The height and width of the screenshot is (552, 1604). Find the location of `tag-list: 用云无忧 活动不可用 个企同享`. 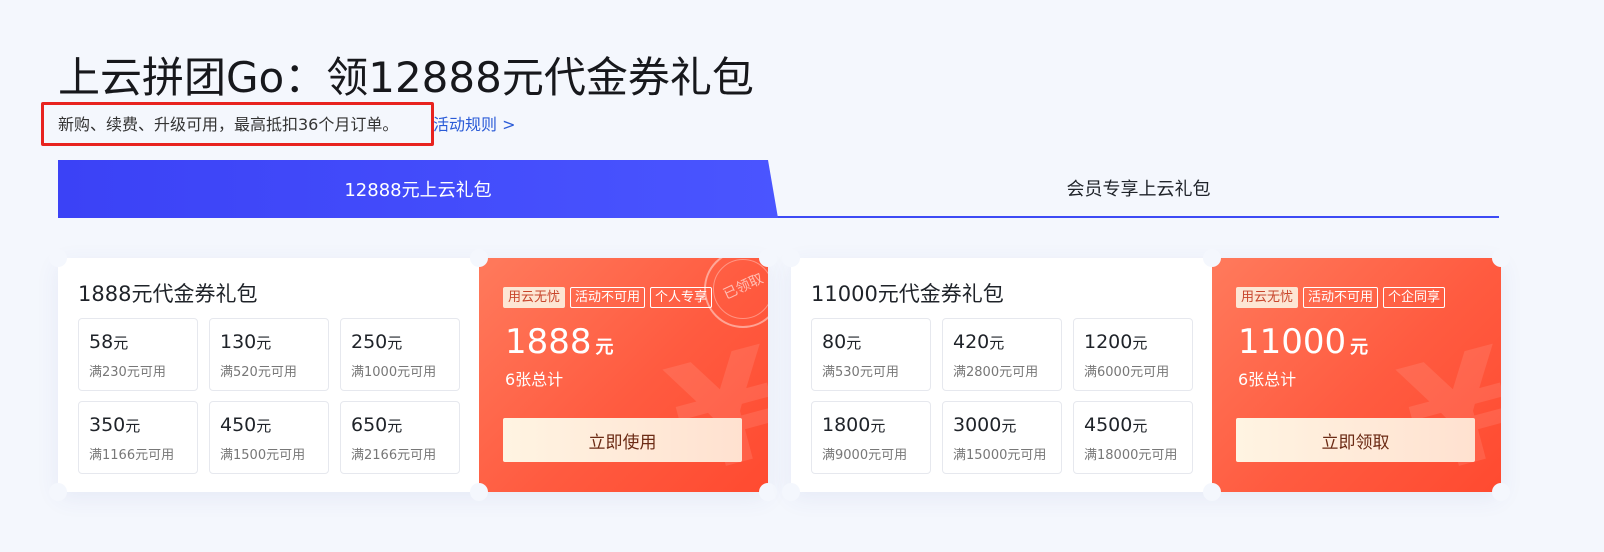

tag-list: 用云无忧 活动不可用 个企同享 is located at coordinates (1341, 297).